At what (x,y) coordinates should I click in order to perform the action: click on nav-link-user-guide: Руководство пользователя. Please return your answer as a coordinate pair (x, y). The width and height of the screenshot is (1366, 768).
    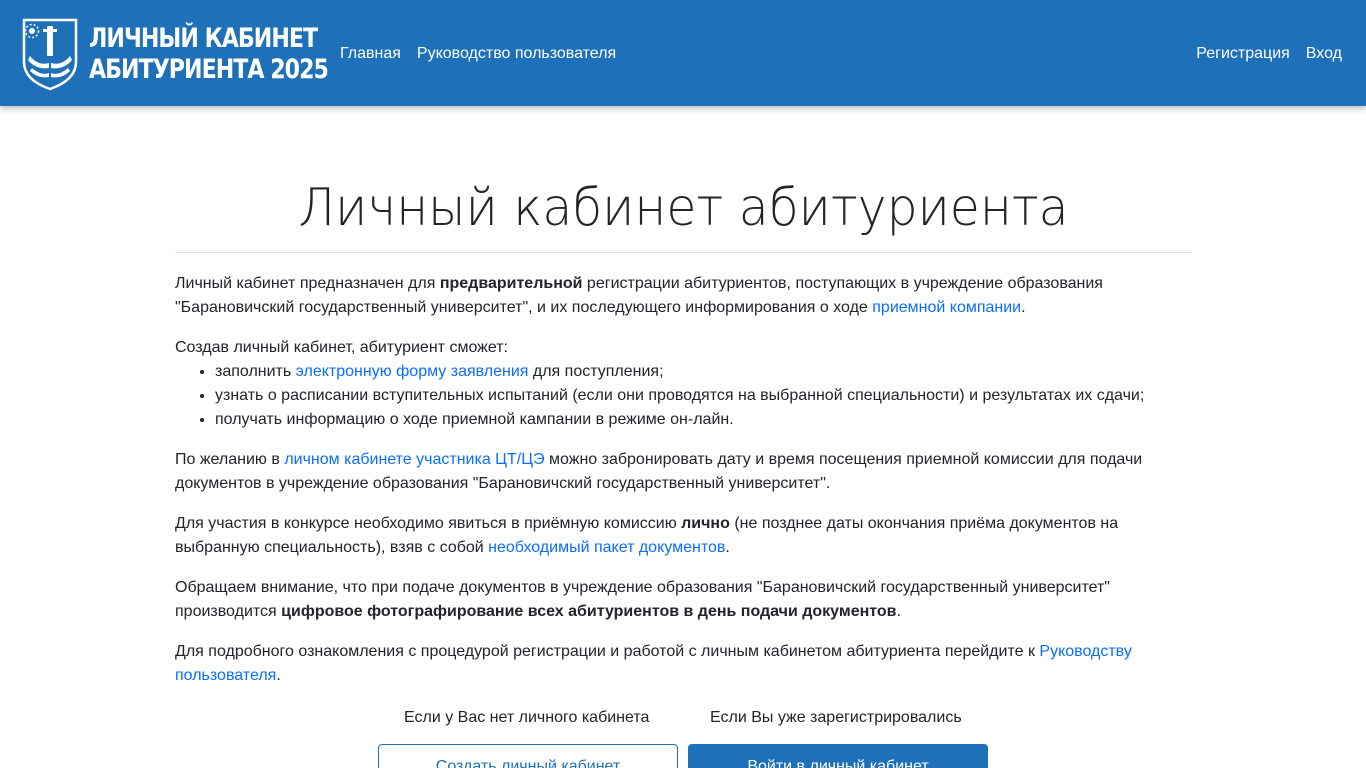
    Looking at the image, I should click on (516, 53).